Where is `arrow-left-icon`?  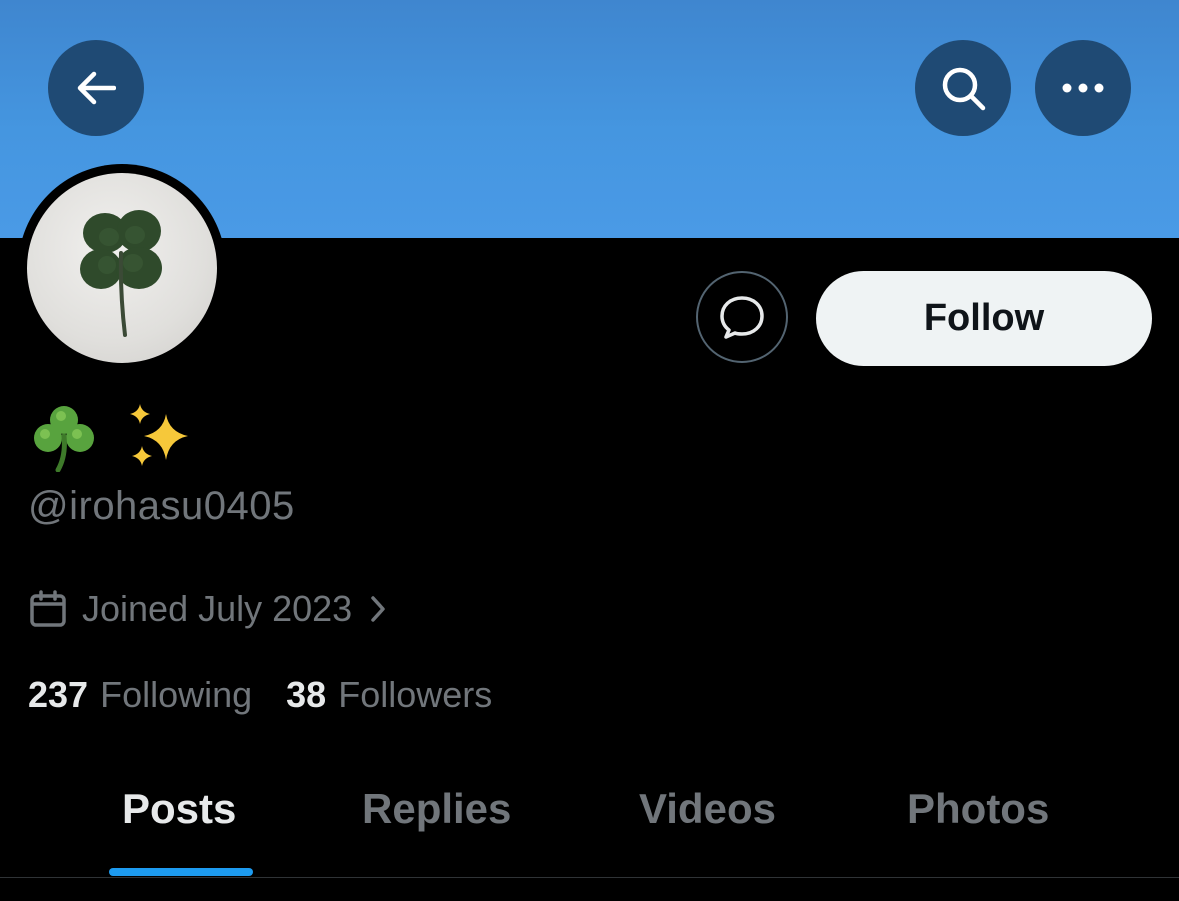
arrow-left-icon is located at coordinates (96, 88).